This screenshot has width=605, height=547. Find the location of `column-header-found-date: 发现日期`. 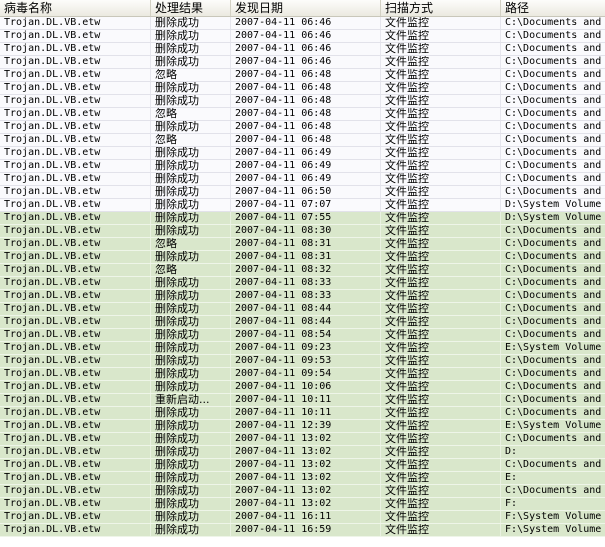

column-header-found-date: 发现日期 is located at coordinates (306, 8).